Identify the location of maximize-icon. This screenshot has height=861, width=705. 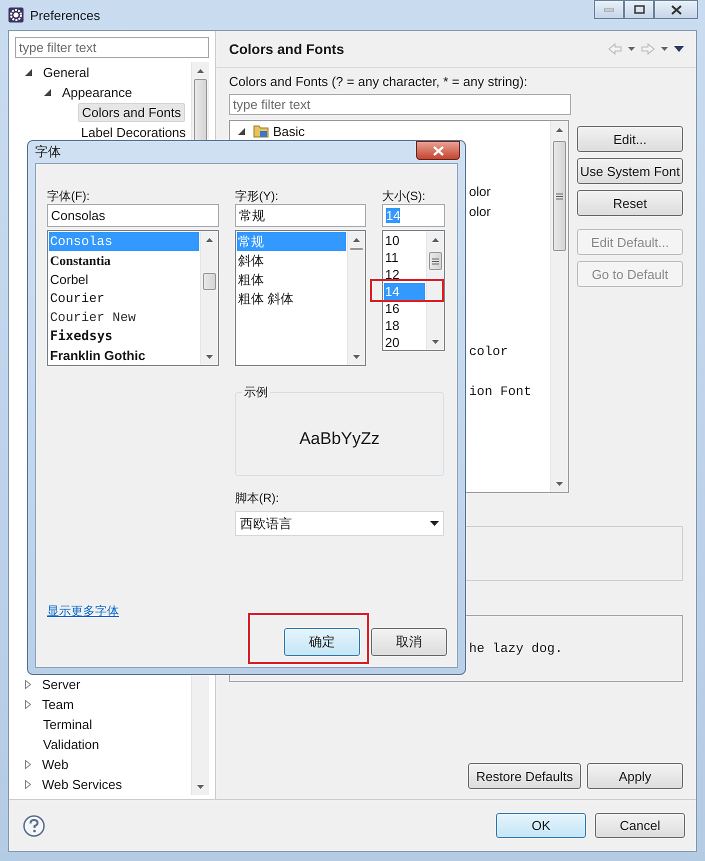
(639, 9).